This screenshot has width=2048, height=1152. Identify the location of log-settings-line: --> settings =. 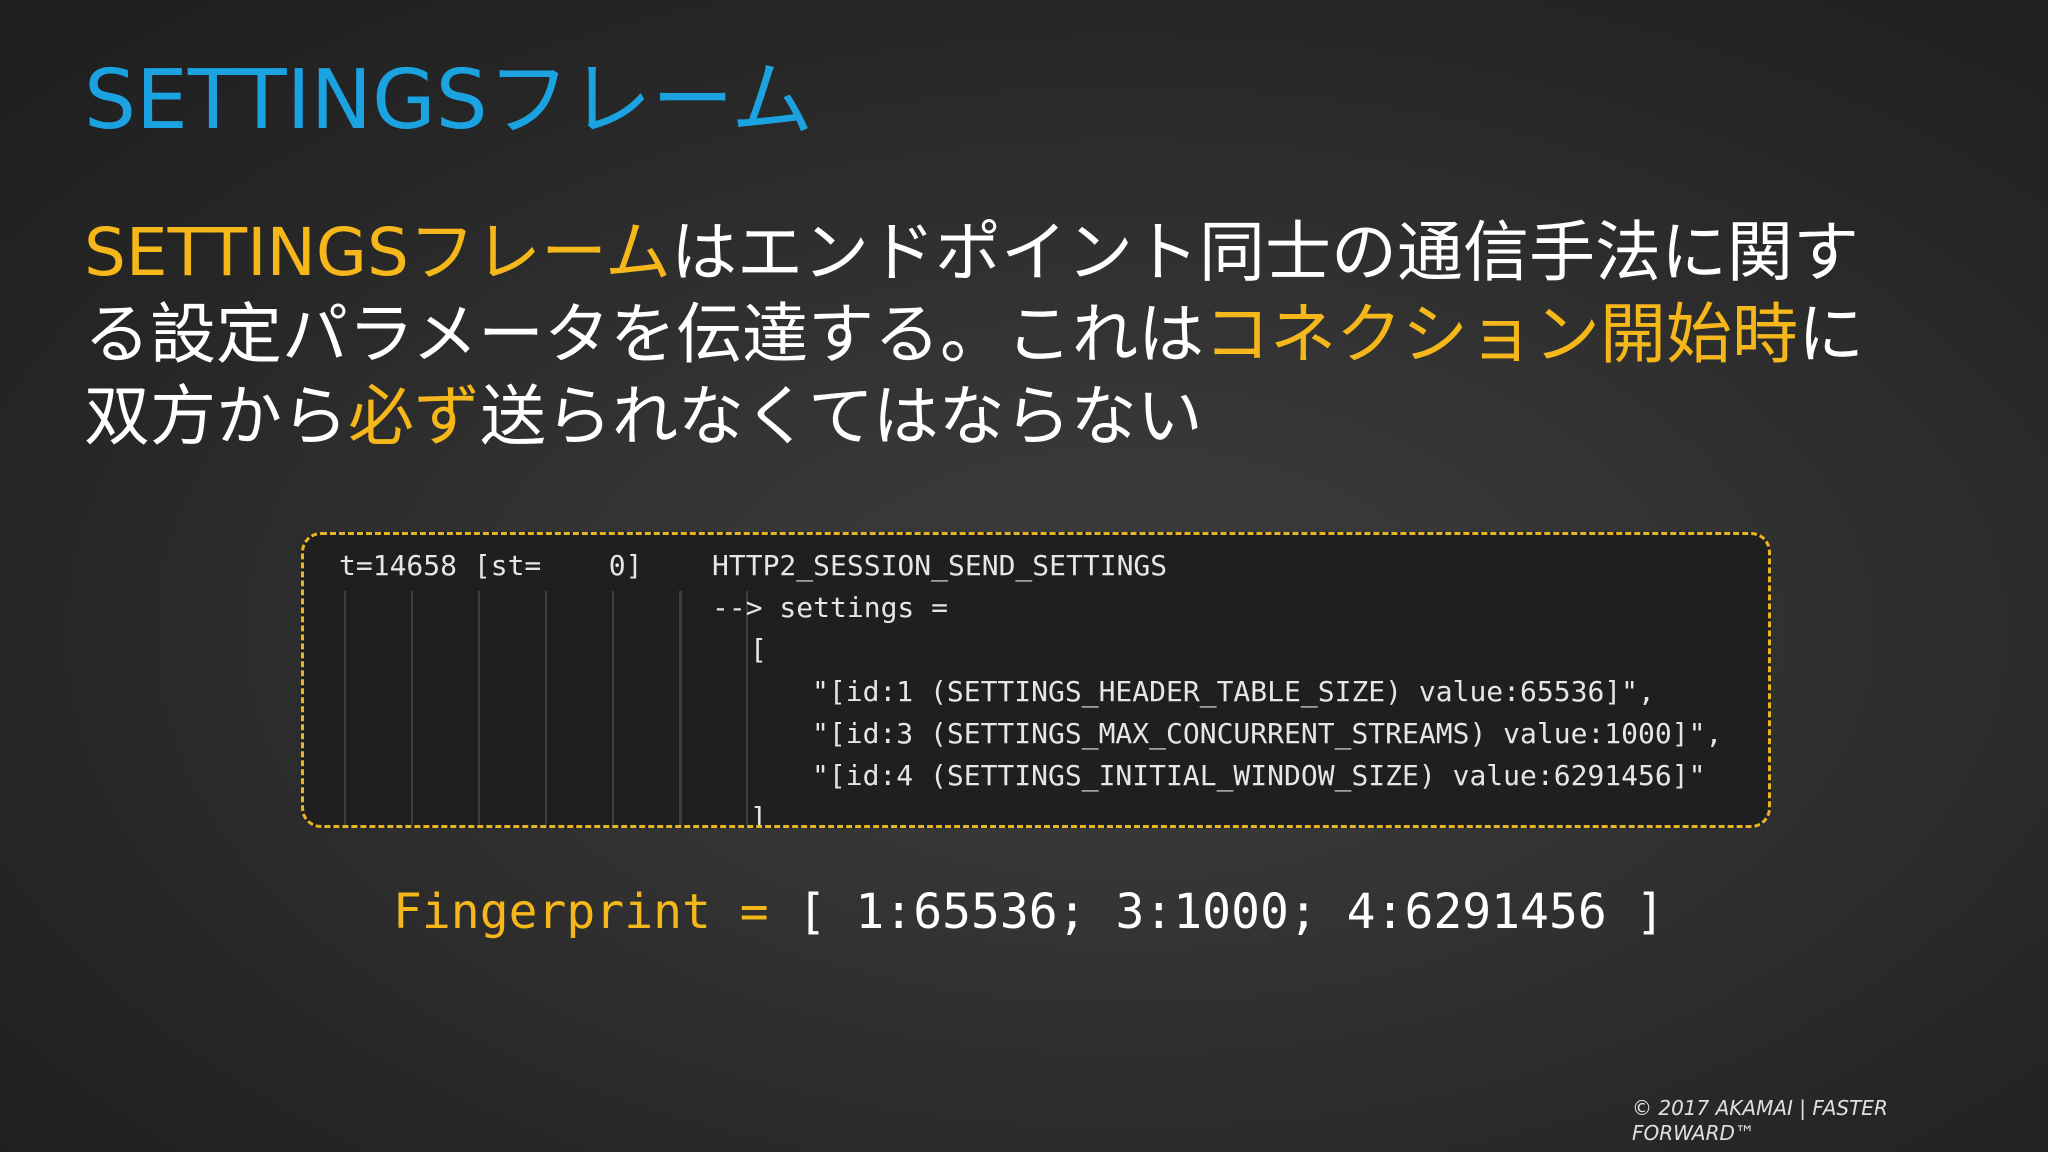
(830, 607).